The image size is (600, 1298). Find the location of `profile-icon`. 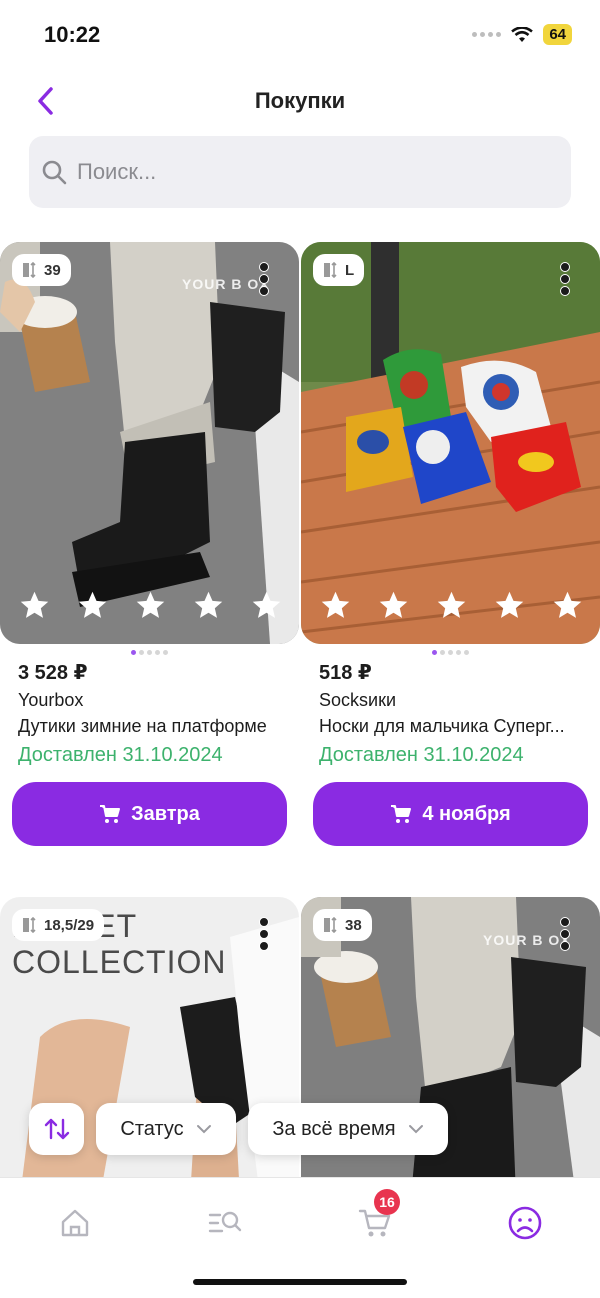

profile-icon is located at coordinates (525, 1223).